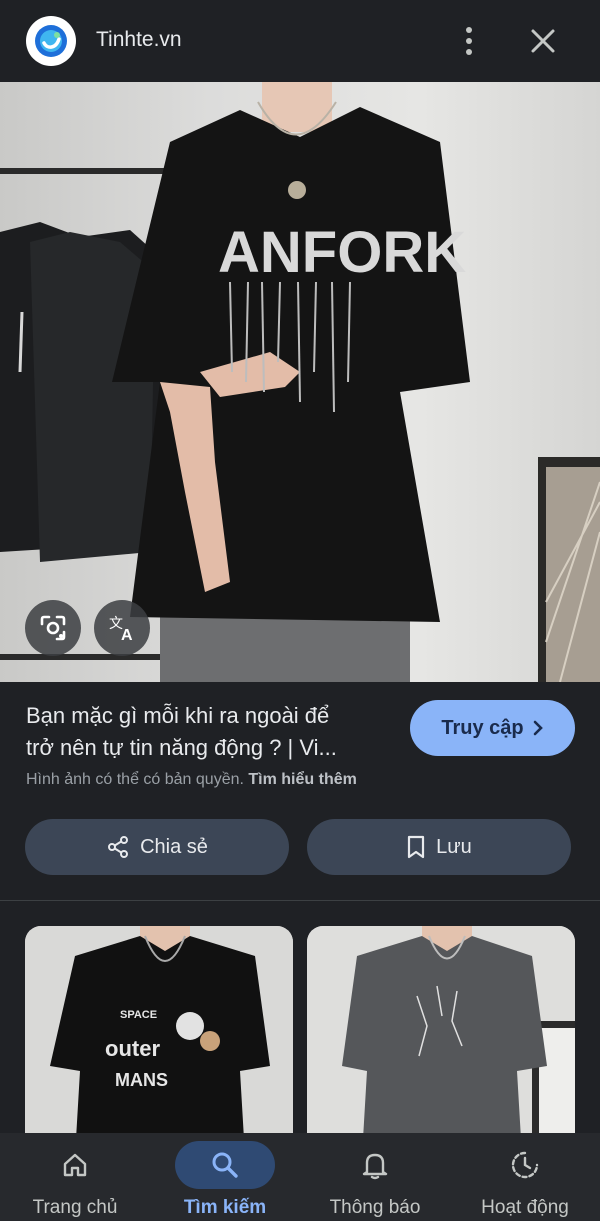 This screenshot has width=600, height=1221. What do you see at coordinates (538, 728) in the screenshot?
I see `chevron-right-icon` at bounding box center [538, 728].